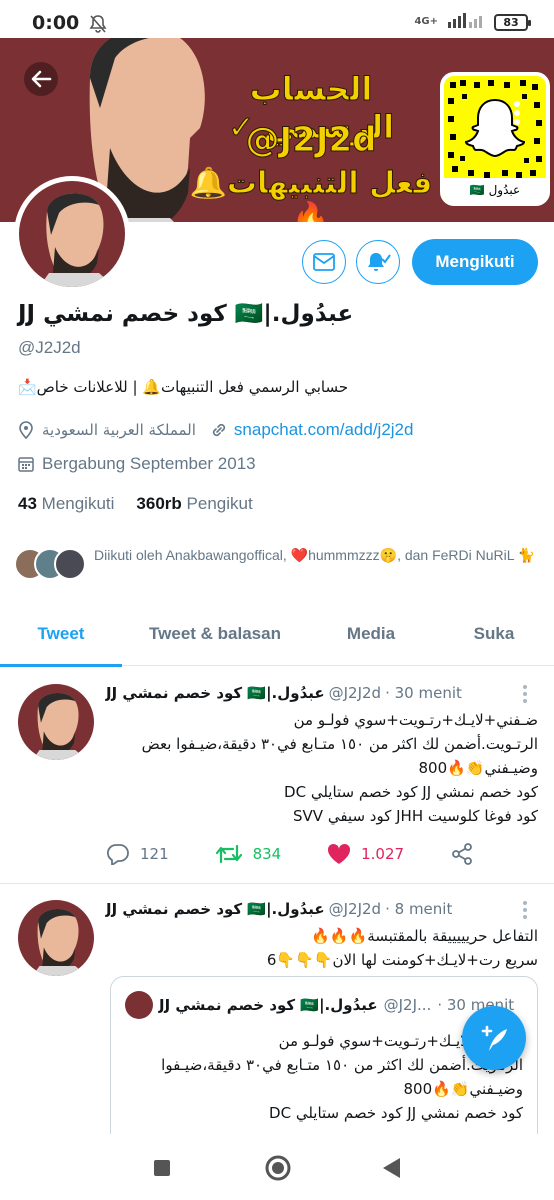 The image size is (554, 1200). Describe the element at coordinates (494, 638) in the screenshot. I see `tab-likes: Suka` at that location.